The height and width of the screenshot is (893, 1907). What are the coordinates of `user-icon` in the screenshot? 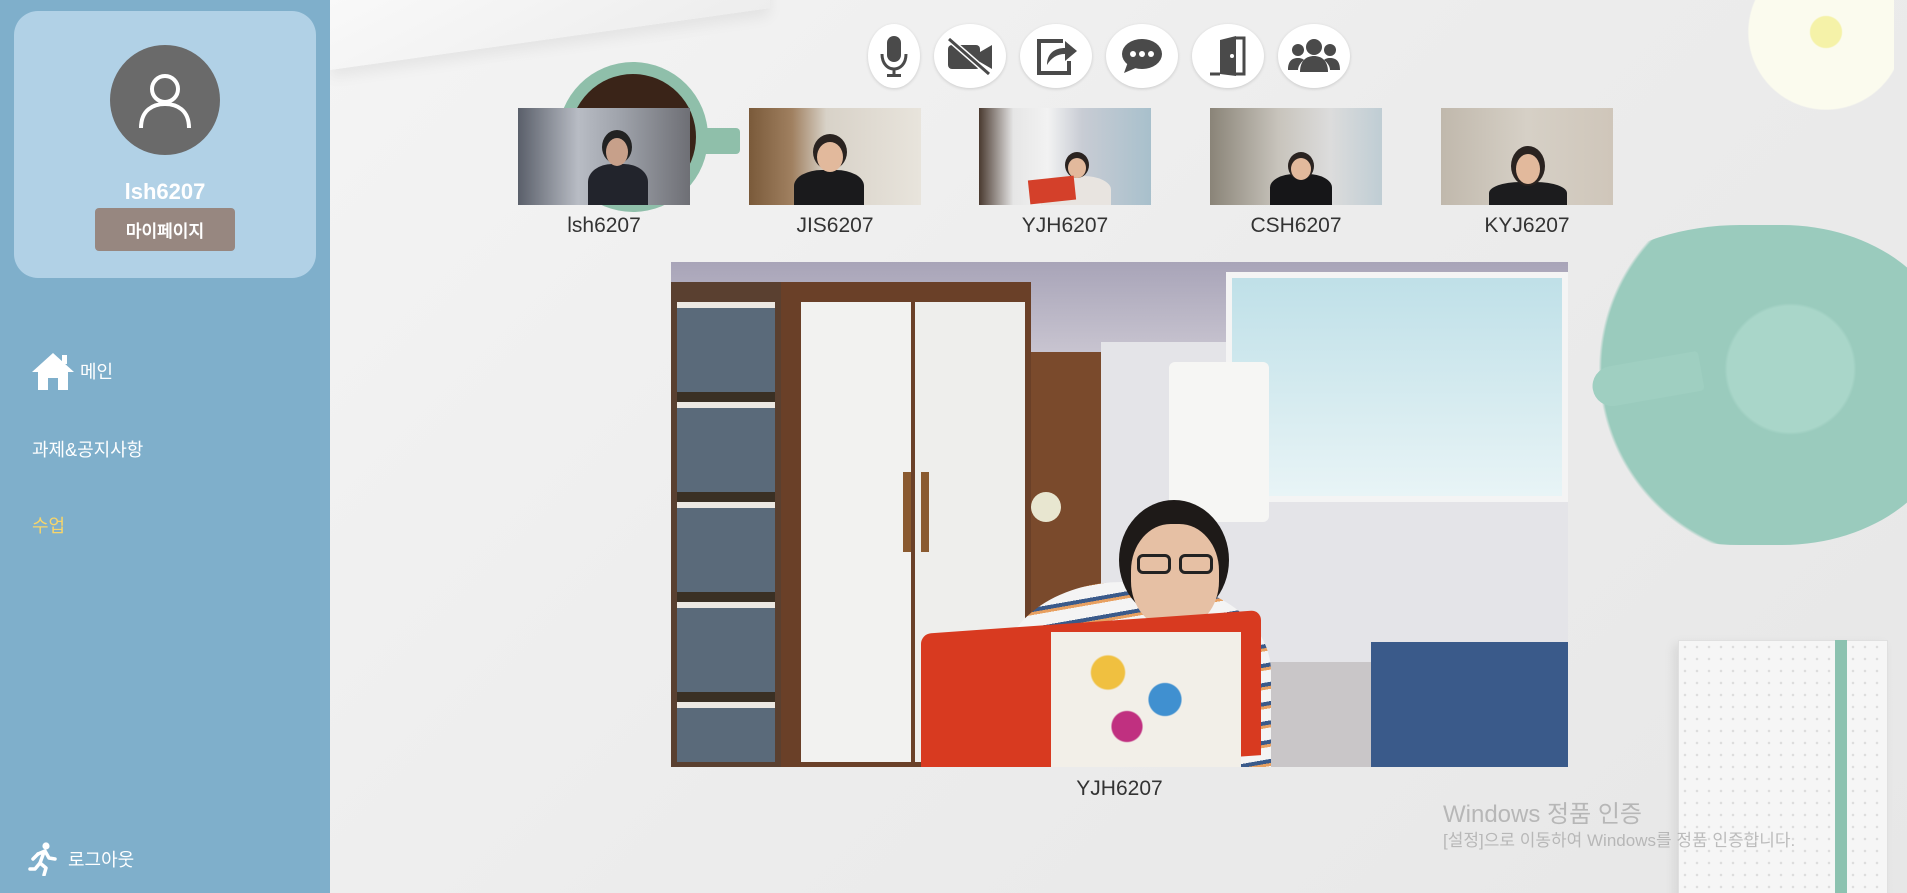 It's located at (165, 101).